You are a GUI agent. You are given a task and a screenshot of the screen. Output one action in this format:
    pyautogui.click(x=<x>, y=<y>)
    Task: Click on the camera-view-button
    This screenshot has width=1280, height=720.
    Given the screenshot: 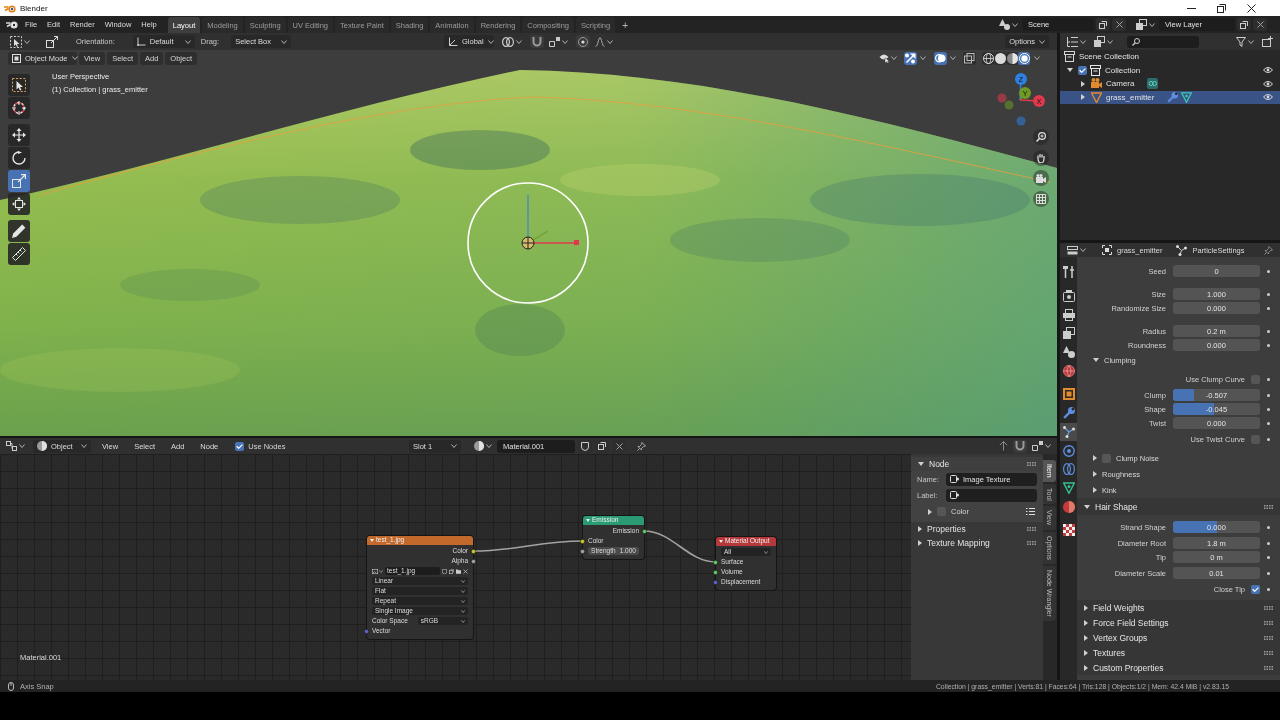 What is the action you would take?
    pyautogui.click(x=1041, y=178)
    